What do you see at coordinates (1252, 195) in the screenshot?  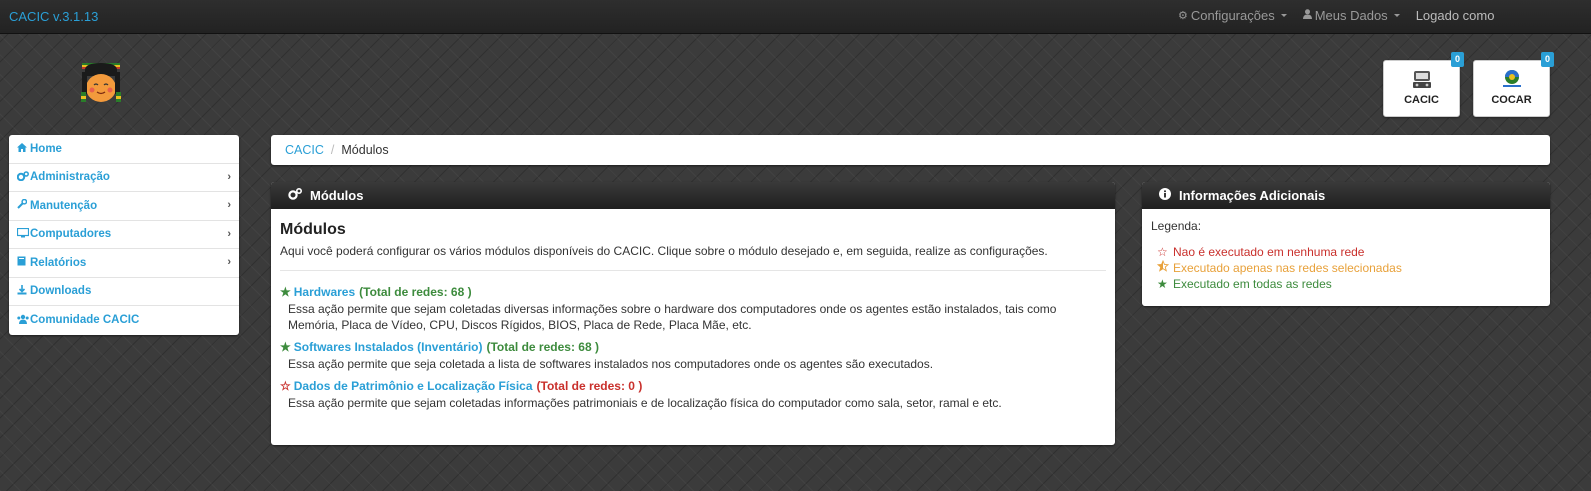 I see `info-panel-title: Informações Adicionais` at bounding box center [1252, 195].